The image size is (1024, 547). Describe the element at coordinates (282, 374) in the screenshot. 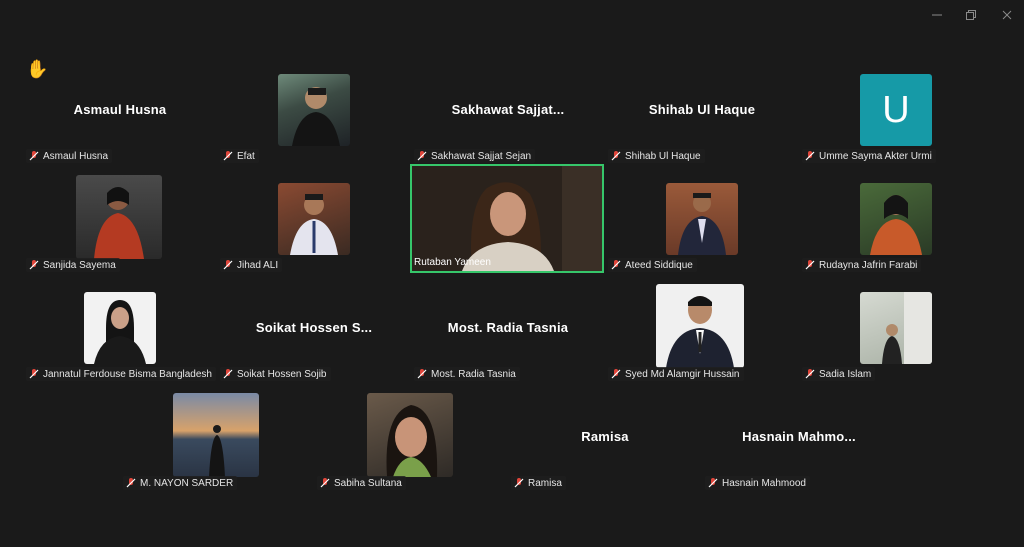

I see `participant-name: Soikat Hossen Sojib` at that location.